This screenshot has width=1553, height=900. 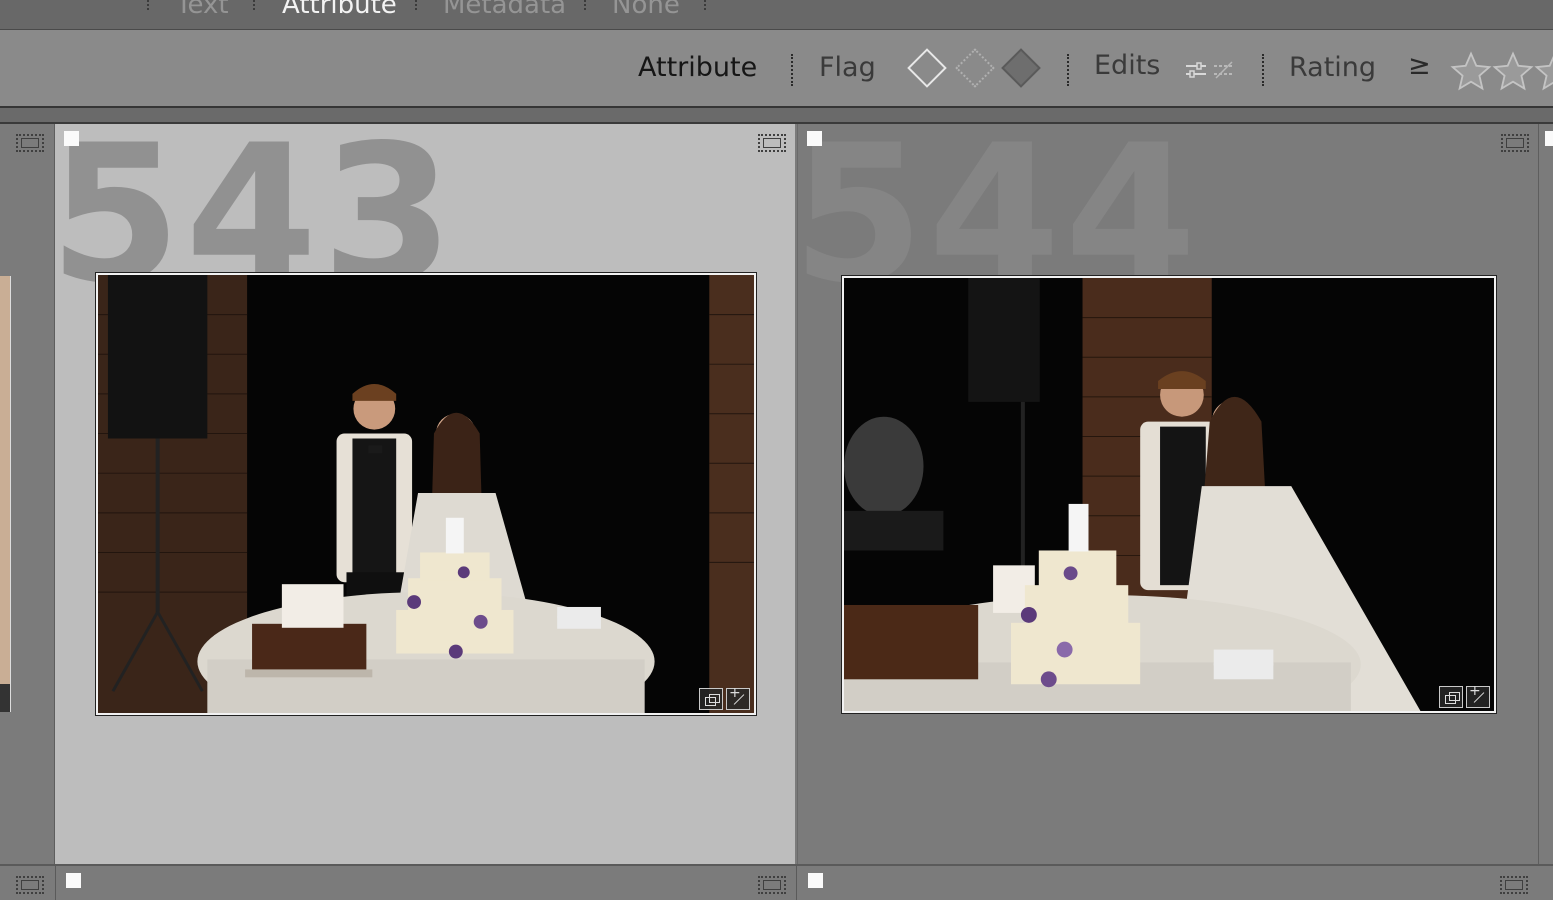 What do you see at coordinates (1333, 67) in the screenshot?
I see `rating-label: Rating` at bounding box center [1333, 67].